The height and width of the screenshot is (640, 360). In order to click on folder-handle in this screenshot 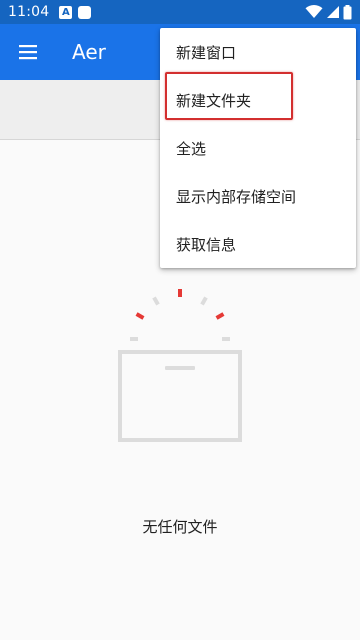, I will do `click(180, 368)`.